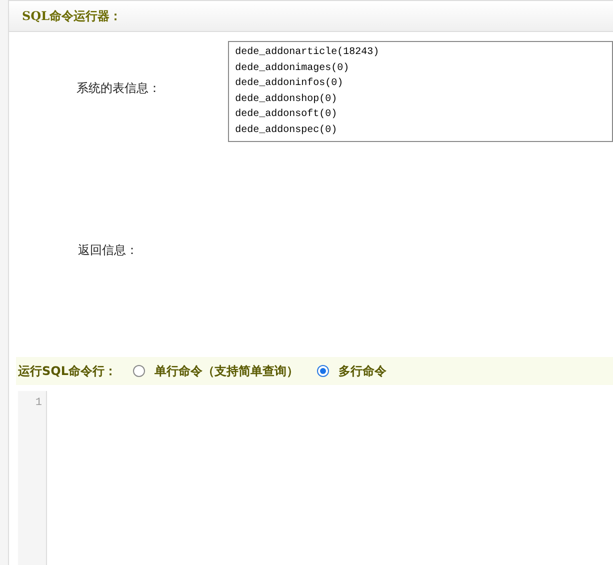  What do you see at coordinates (362, 371) in the screenshot?
I see `radio-label: 多行命令` at bounding box center [362, 371].